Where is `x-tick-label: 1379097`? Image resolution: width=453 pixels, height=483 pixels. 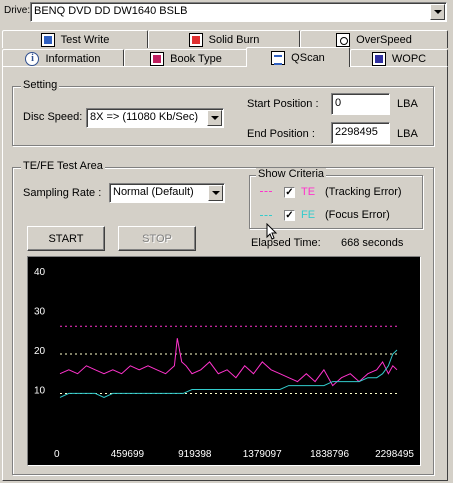 x-tick-label: 1379097 is located at coordinates (262, 454).